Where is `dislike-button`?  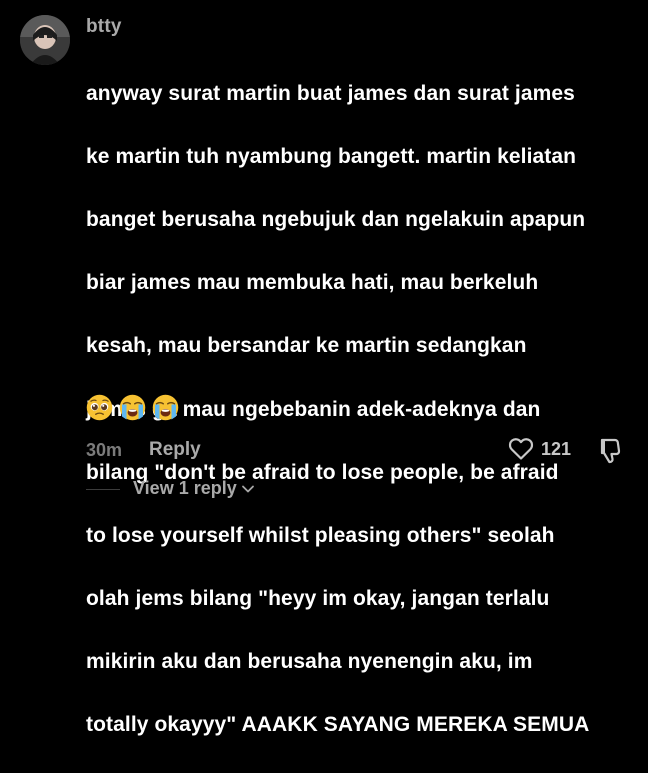
dislike-button is located at coordinates (611, 453).